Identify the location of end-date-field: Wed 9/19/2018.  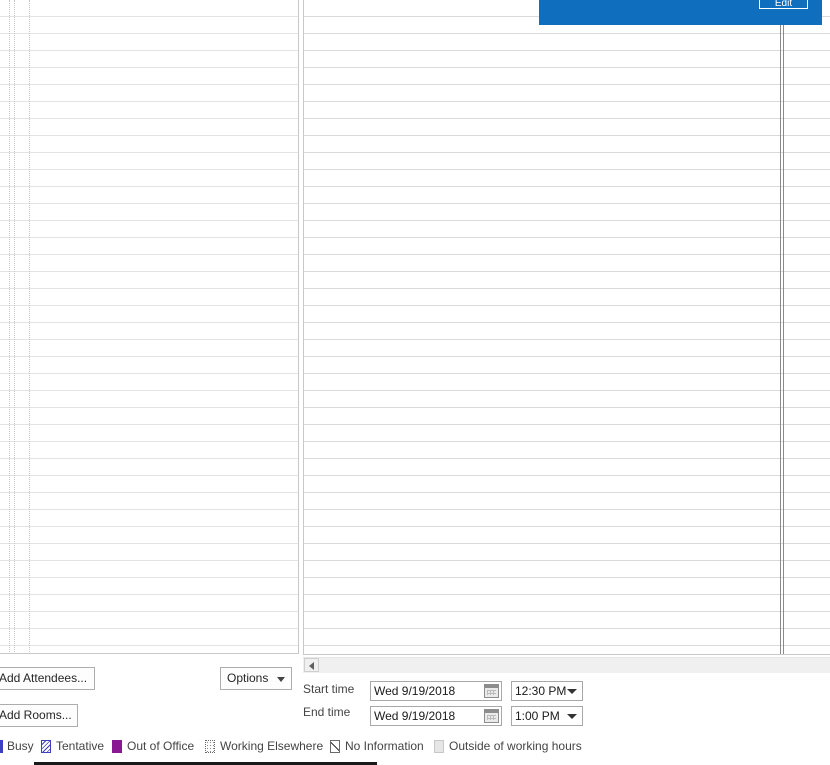
(436, 716).